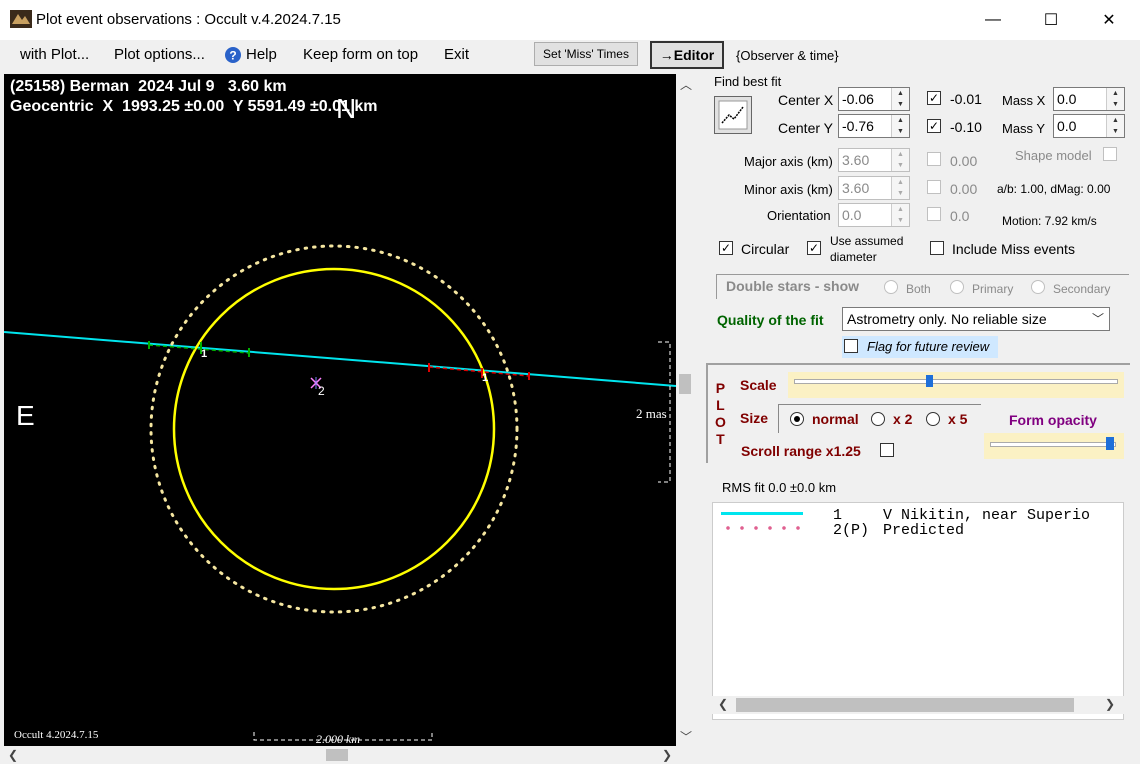 The width and height of the screenshot is (1140, 764). I want to click on chord-line-swatch, so click(762, 513).